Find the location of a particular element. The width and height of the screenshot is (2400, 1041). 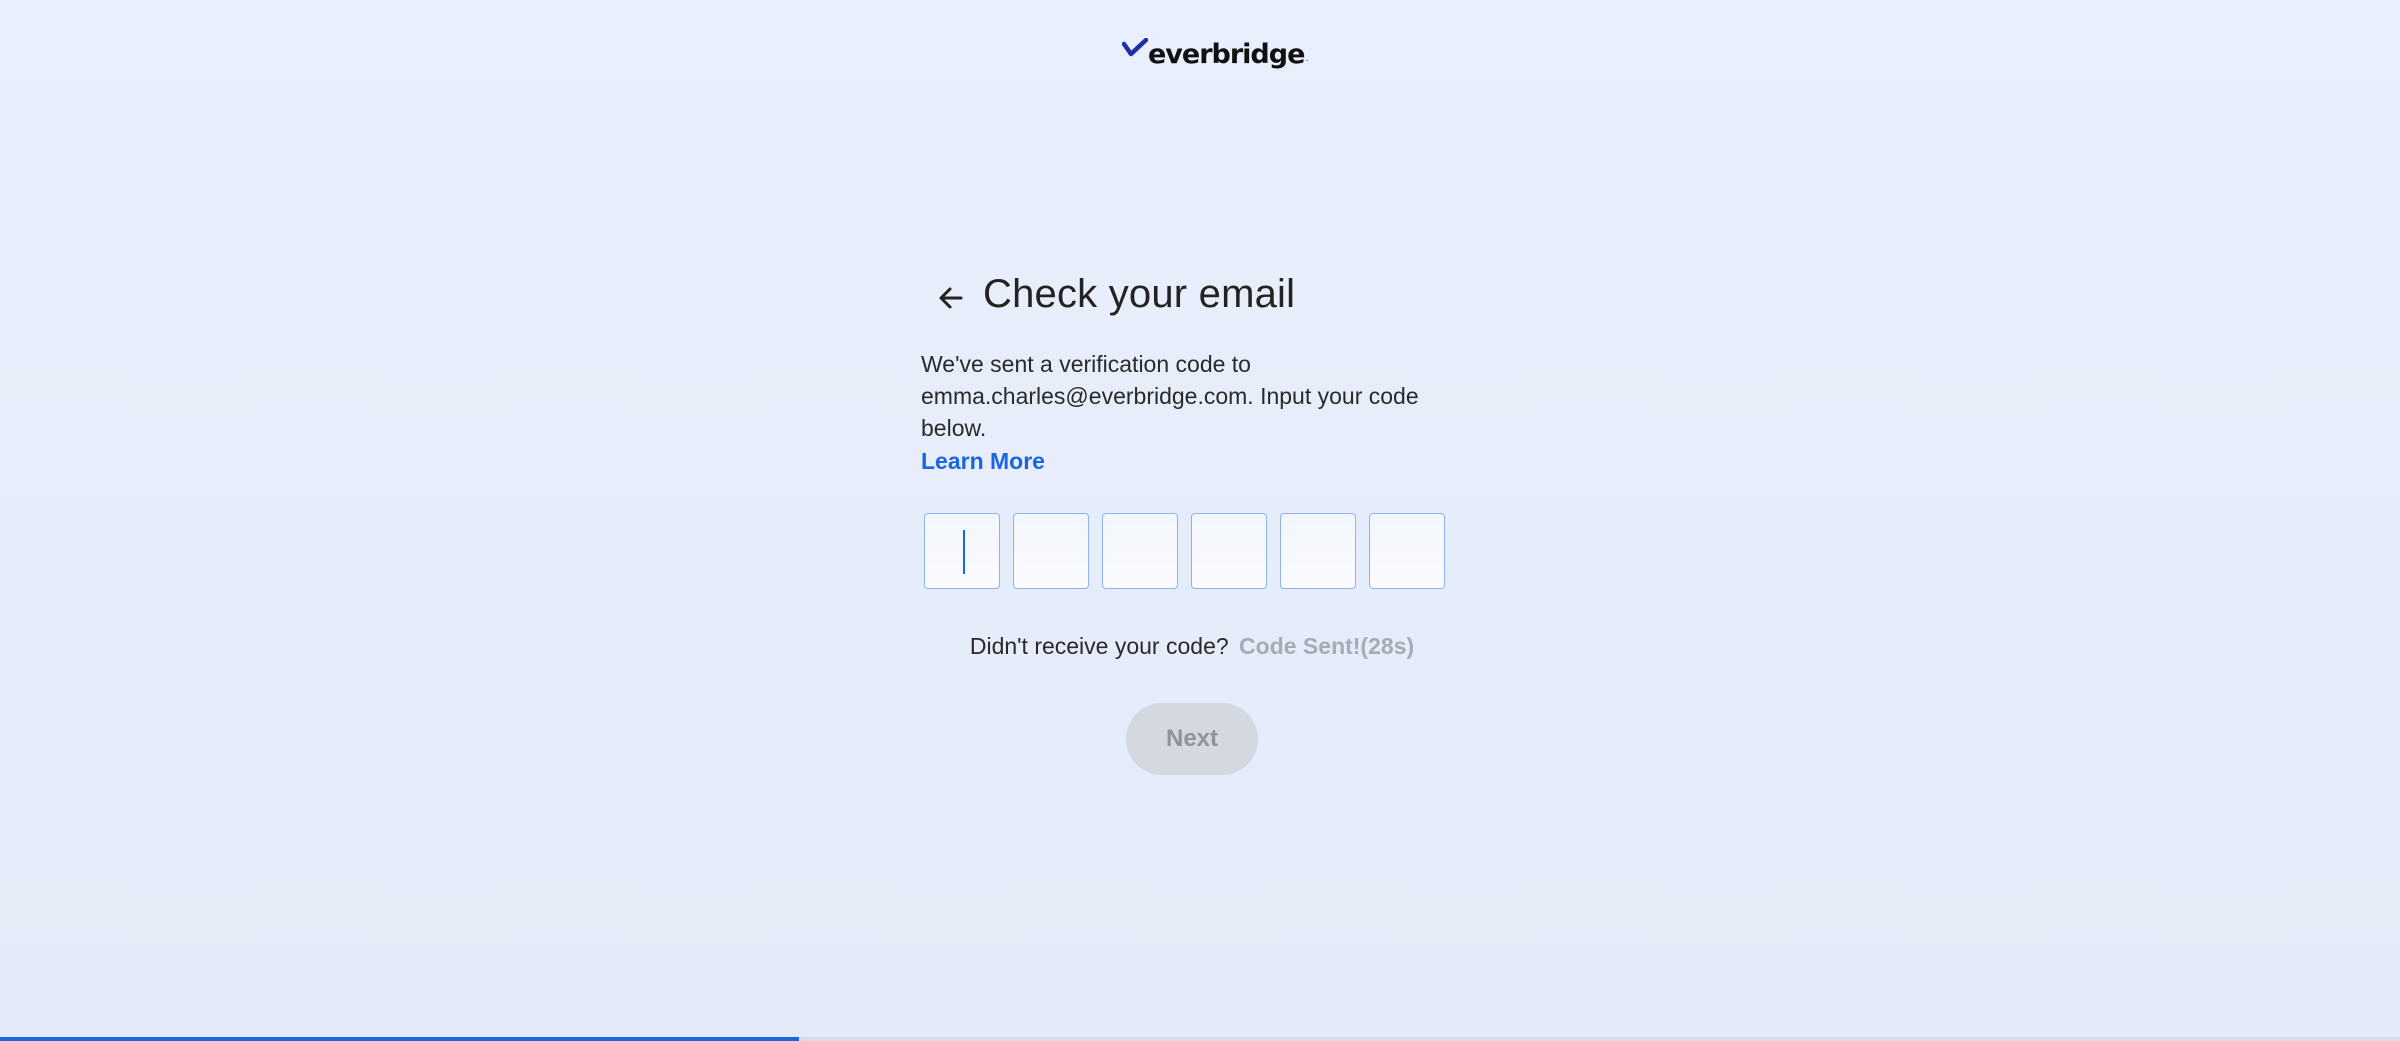

resend-prompt: Didn't receive your code? is located at coordinates (1099, 646).